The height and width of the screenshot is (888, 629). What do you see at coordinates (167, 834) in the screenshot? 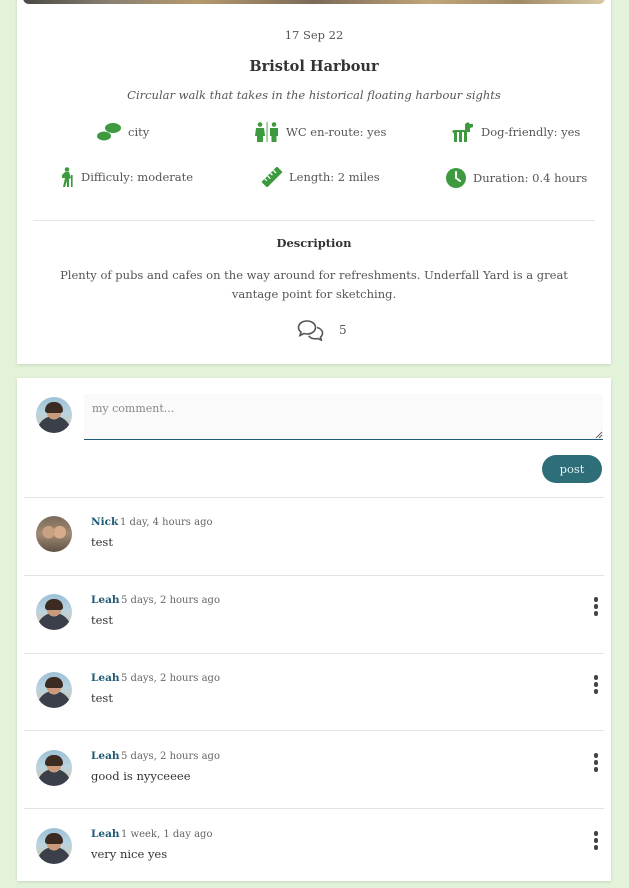
I see `comment-time: 1 week, 1 day ago` at bounding box center [167, 834].